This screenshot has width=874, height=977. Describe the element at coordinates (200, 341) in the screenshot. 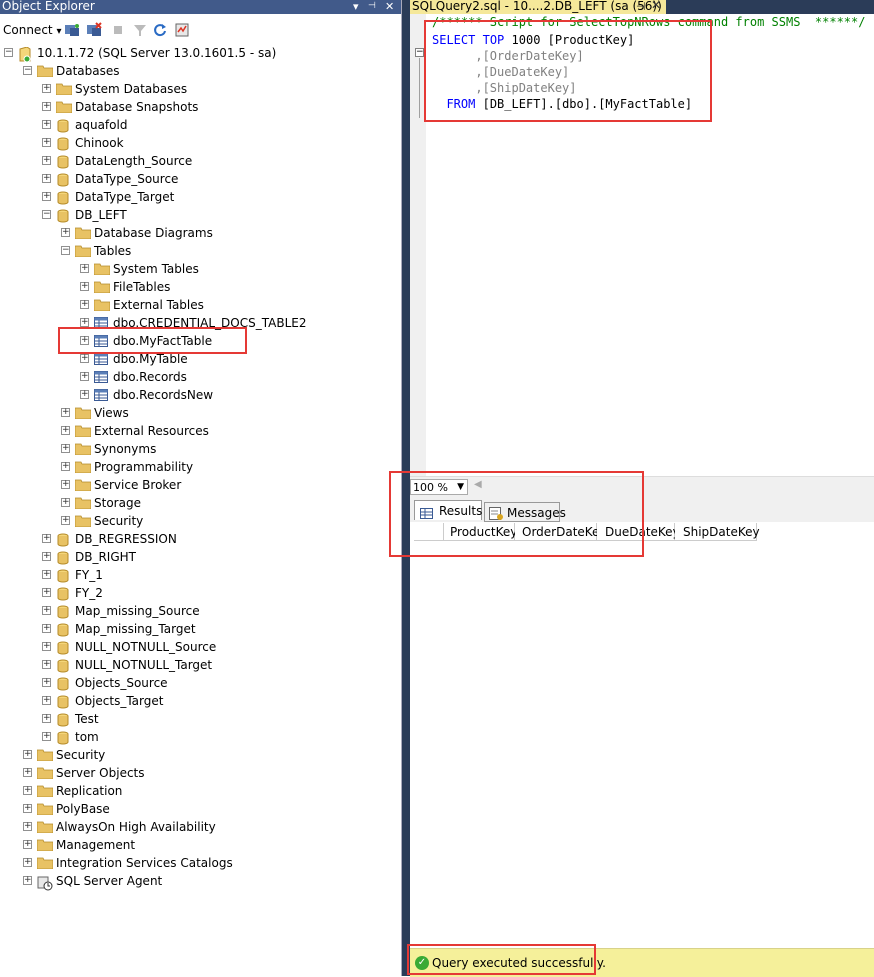

I see `tree-node: + dbo.MyFactTable` at that location.